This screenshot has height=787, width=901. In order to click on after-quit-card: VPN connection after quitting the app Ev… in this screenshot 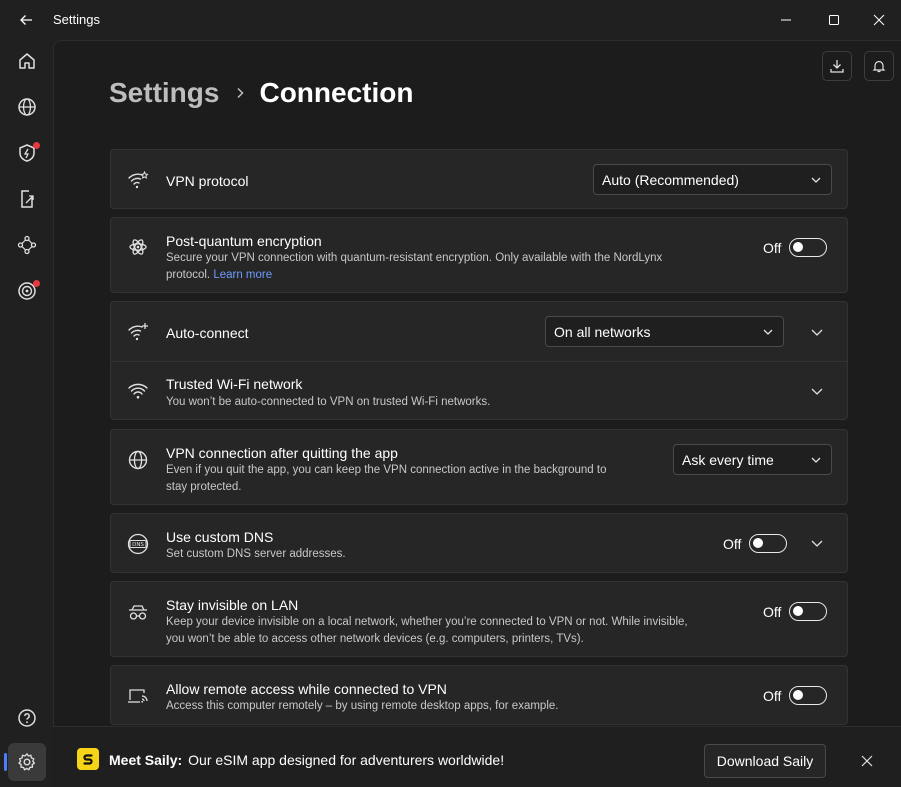, I will do `click(479, 467)`.